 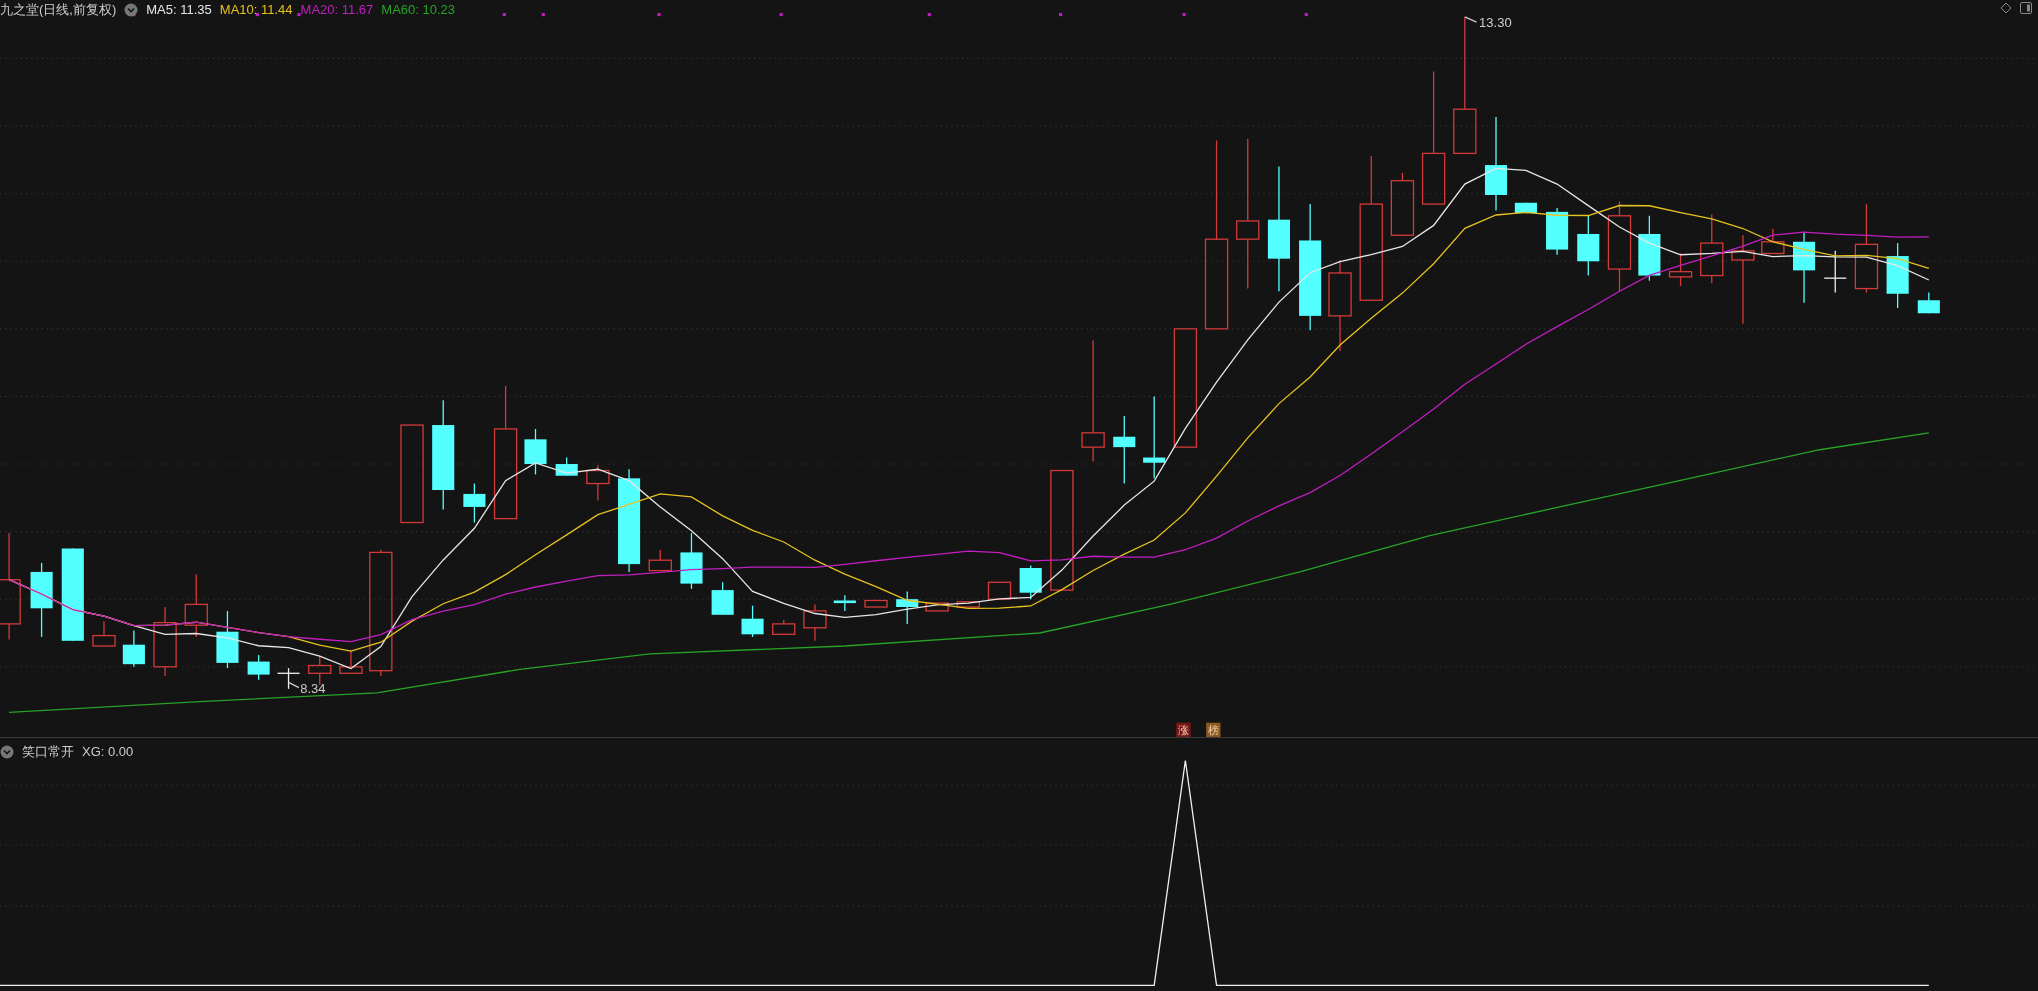 I want to click on moving-average-value: MA5: 11.35, so click(x=179, y=10).